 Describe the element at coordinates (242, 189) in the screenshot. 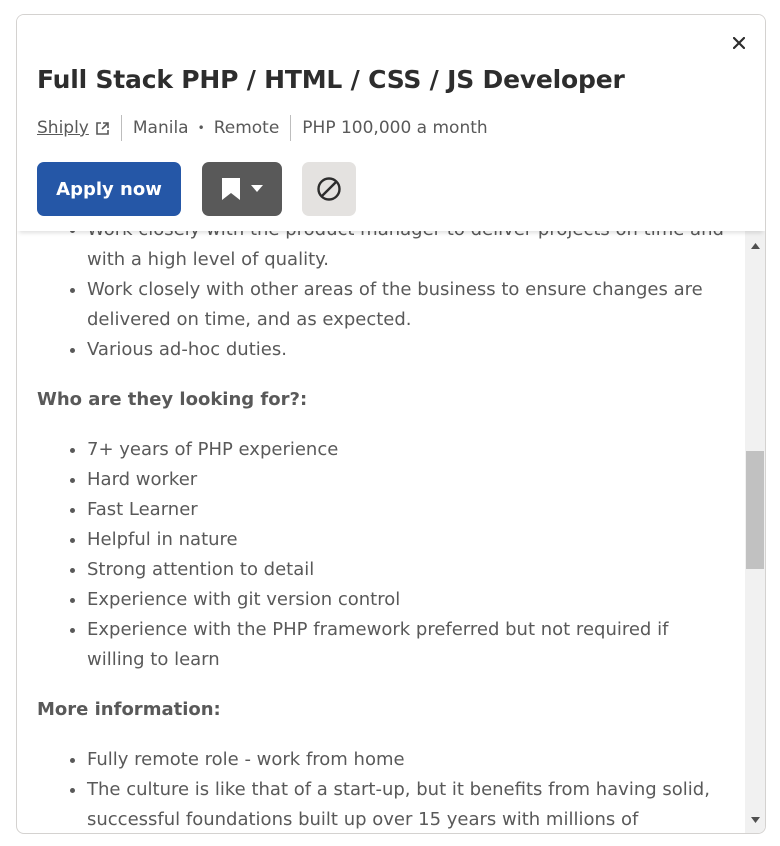

I see `save-job-button` at that location.